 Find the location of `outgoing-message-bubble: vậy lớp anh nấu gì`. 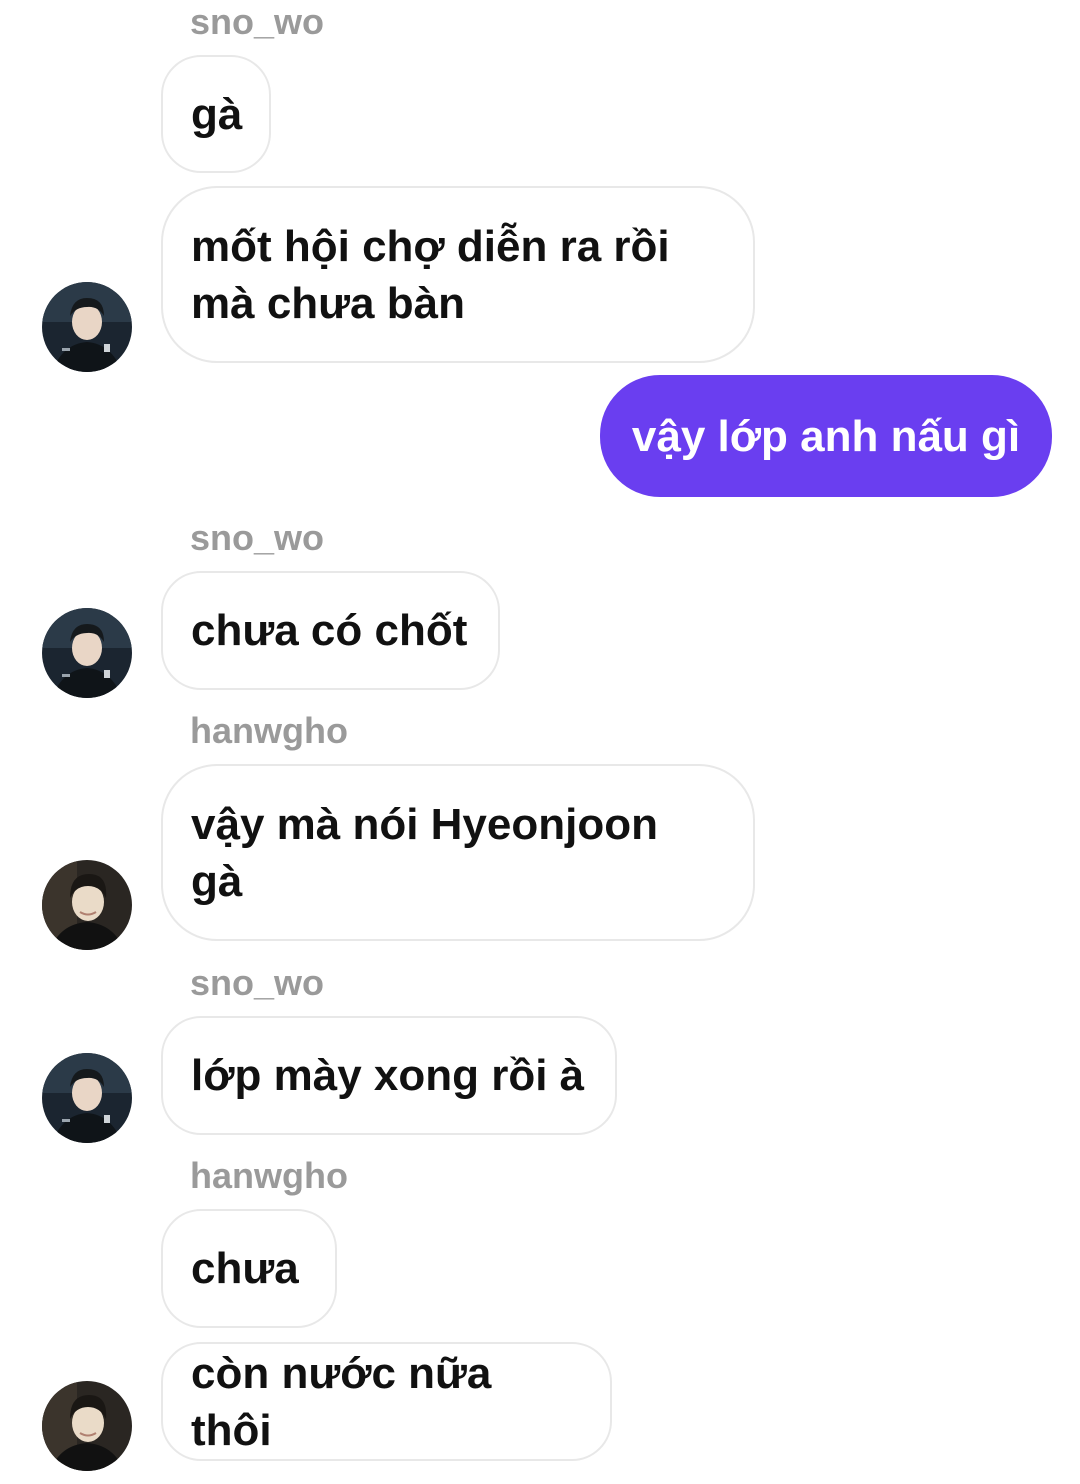

outgoing-message-bubble: vậy lớp anh nấu gì is located at coordinates (826, 436).